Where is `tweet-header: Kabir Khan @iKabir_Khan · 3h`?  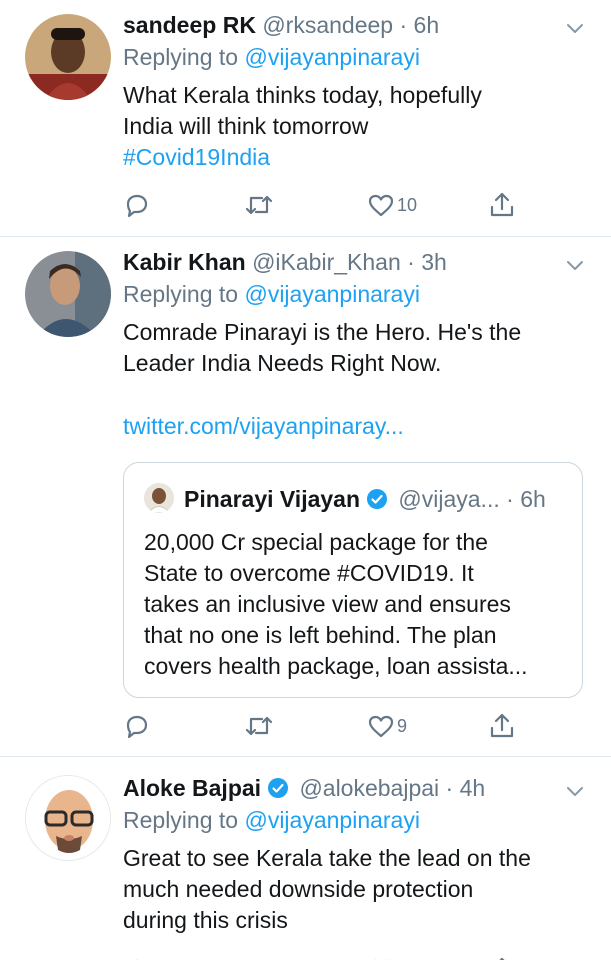 tweet-header: Kabir Khan @iKabir_Khan · 3h is located at coordinates (357, 262).